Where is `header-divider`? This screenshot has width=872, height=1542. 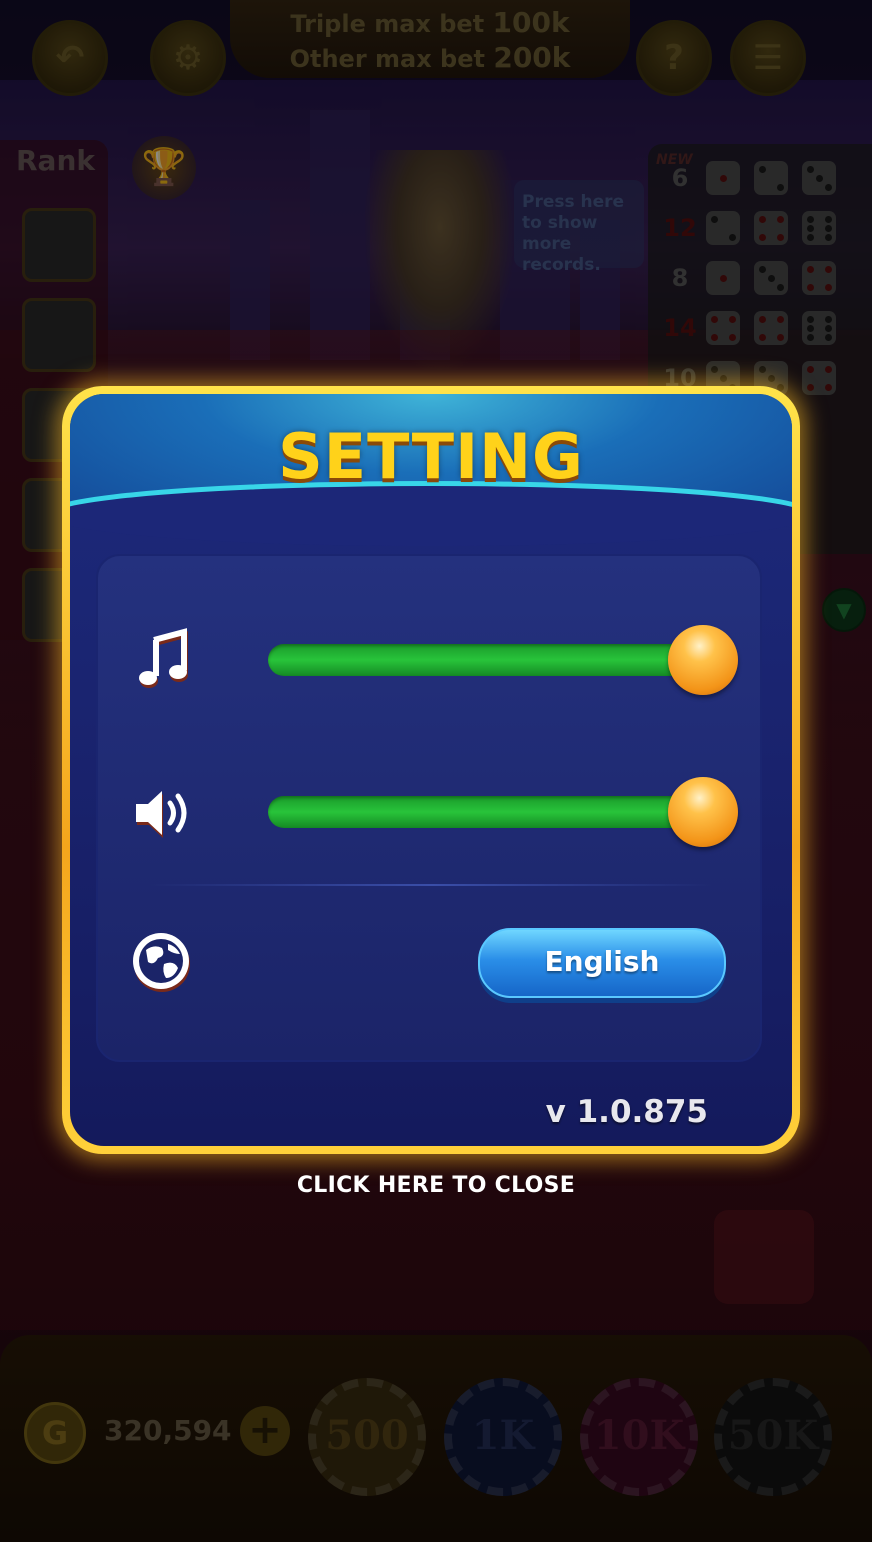 header-divider is located at coordinates (431, 516).